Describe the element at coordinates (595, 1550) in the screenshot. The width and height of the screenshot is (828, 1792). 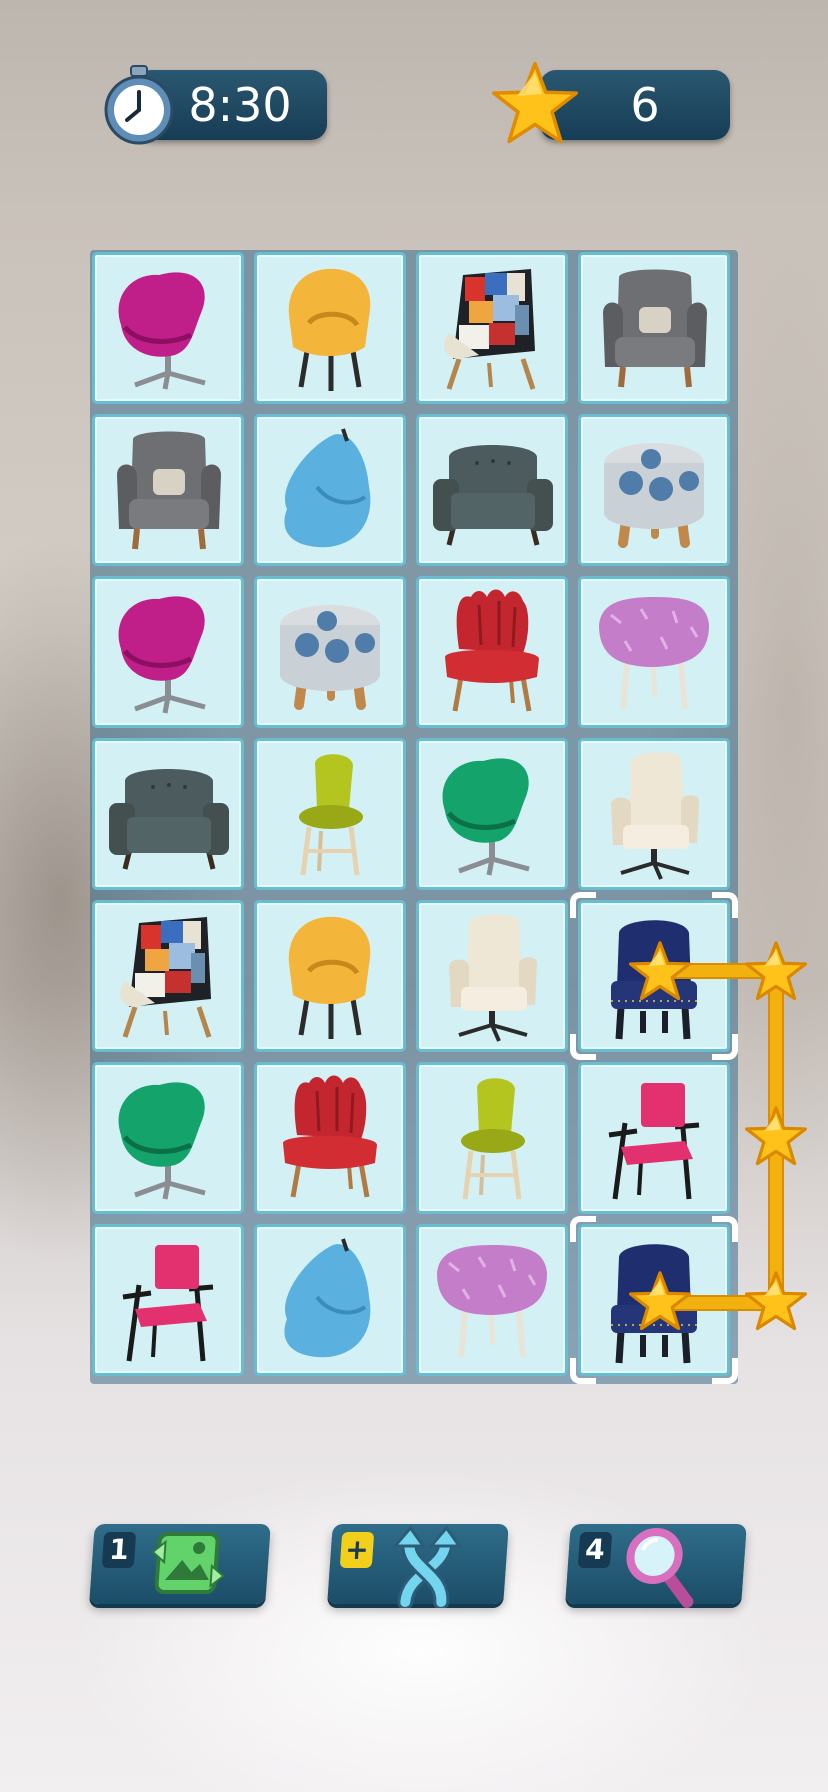
I see `hint-count-badge: 4` at that location.